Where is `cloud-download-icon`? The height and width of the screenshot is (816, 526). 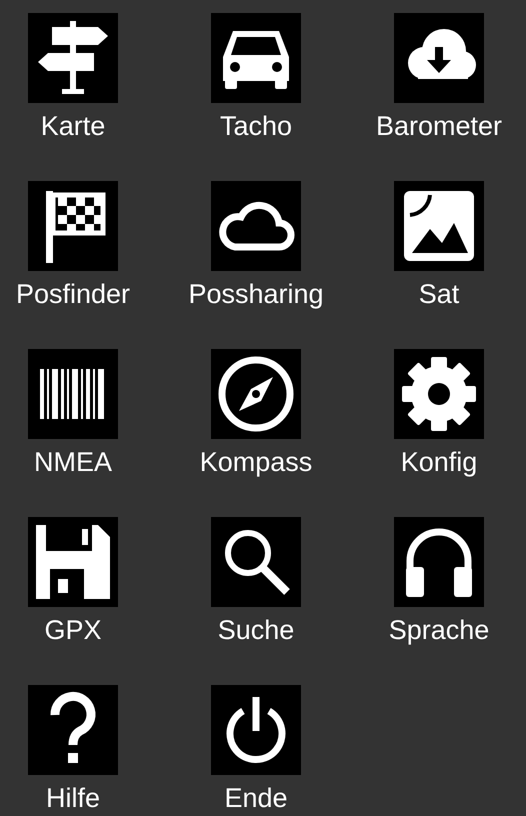 cloud-download-icon is located at coordinates (439, 58).